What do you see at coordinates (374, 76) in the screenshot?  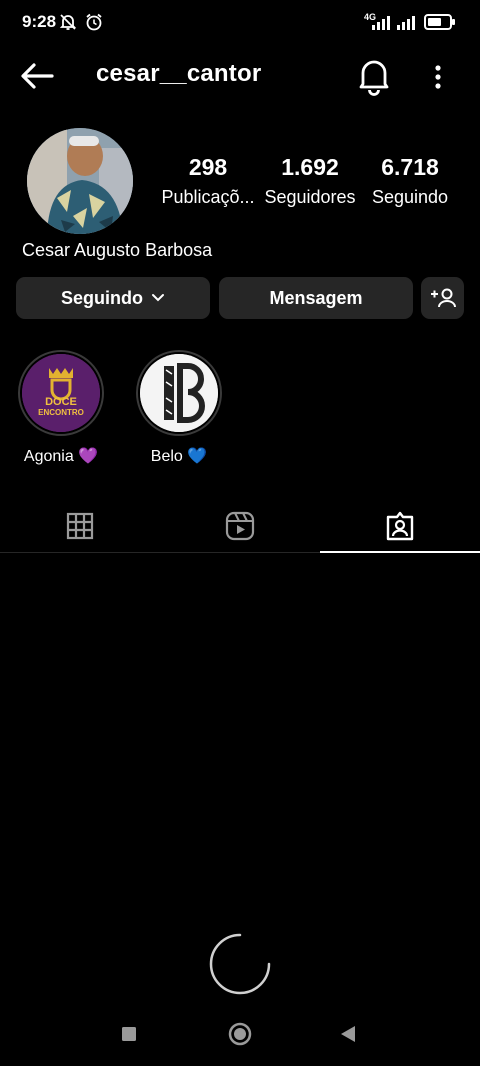 I see `notification-bell-icon` at bounding box center [374, 76].